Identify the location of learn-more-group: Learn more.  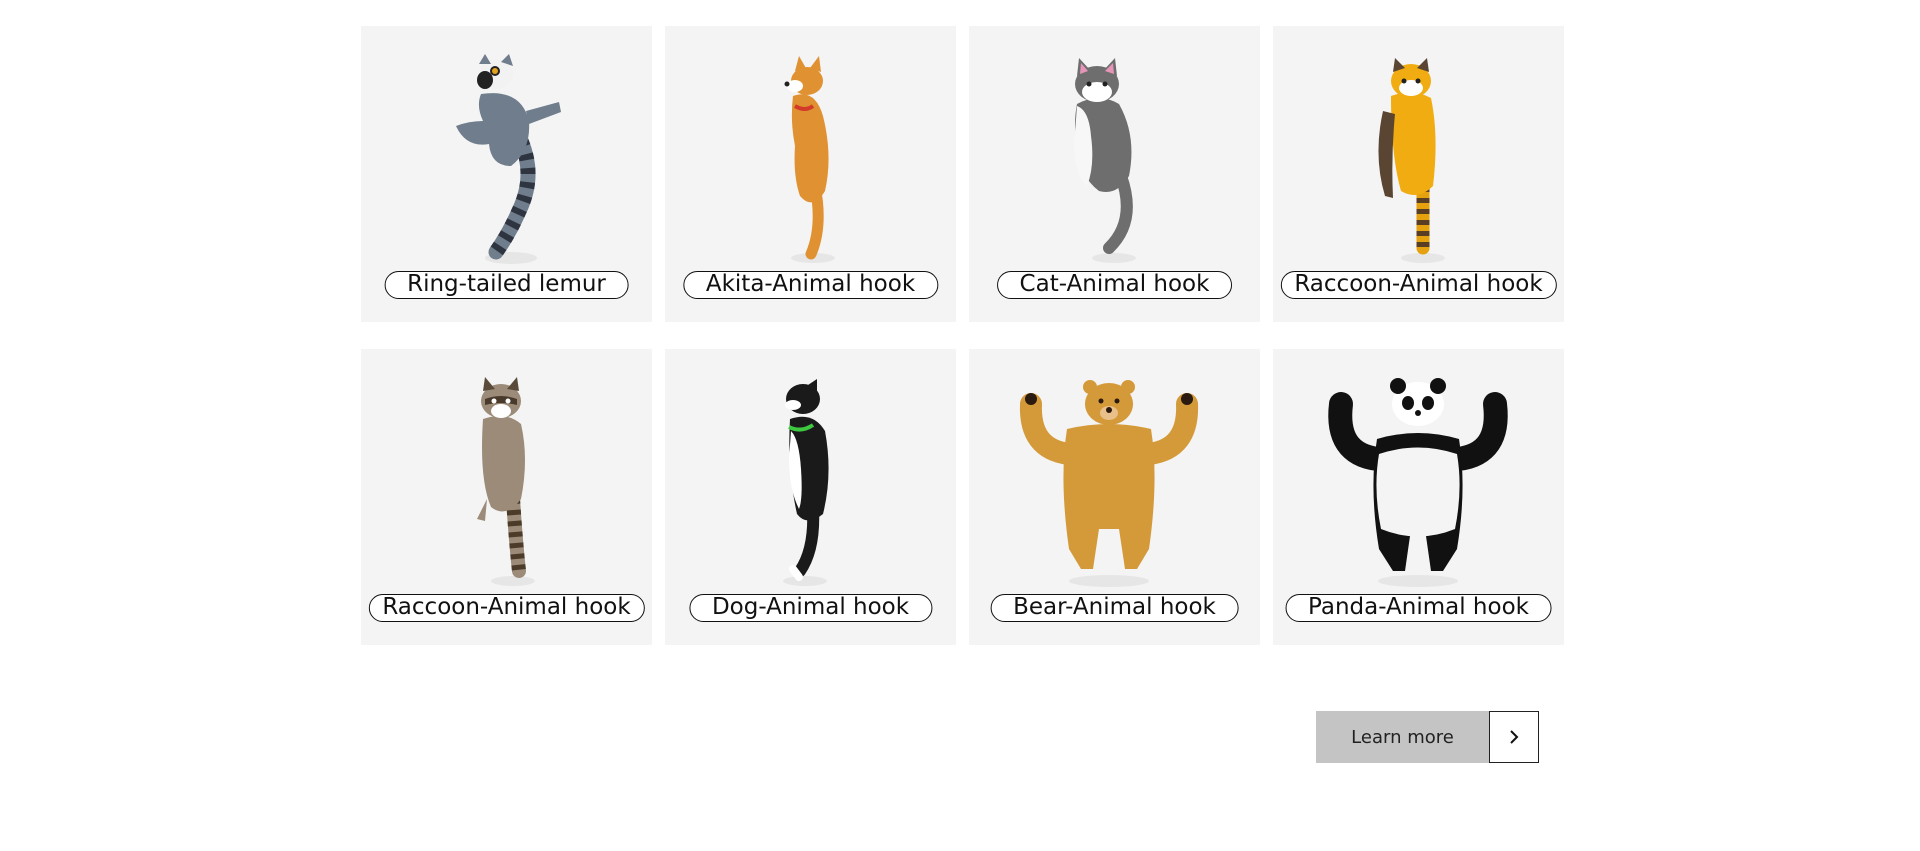
(1427, 737).